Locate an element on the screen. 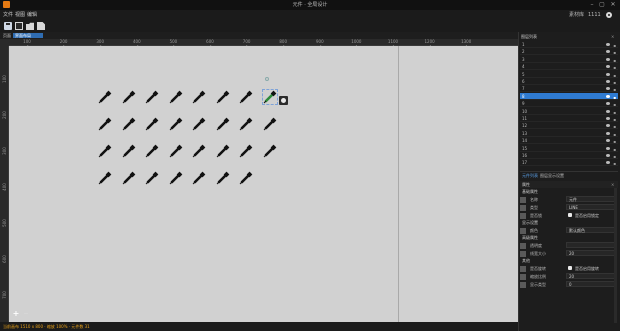 Image resolution: width=620 pixels, height=331 pixels. layers-panel-close-button: × is located at coordinates (612, 36).